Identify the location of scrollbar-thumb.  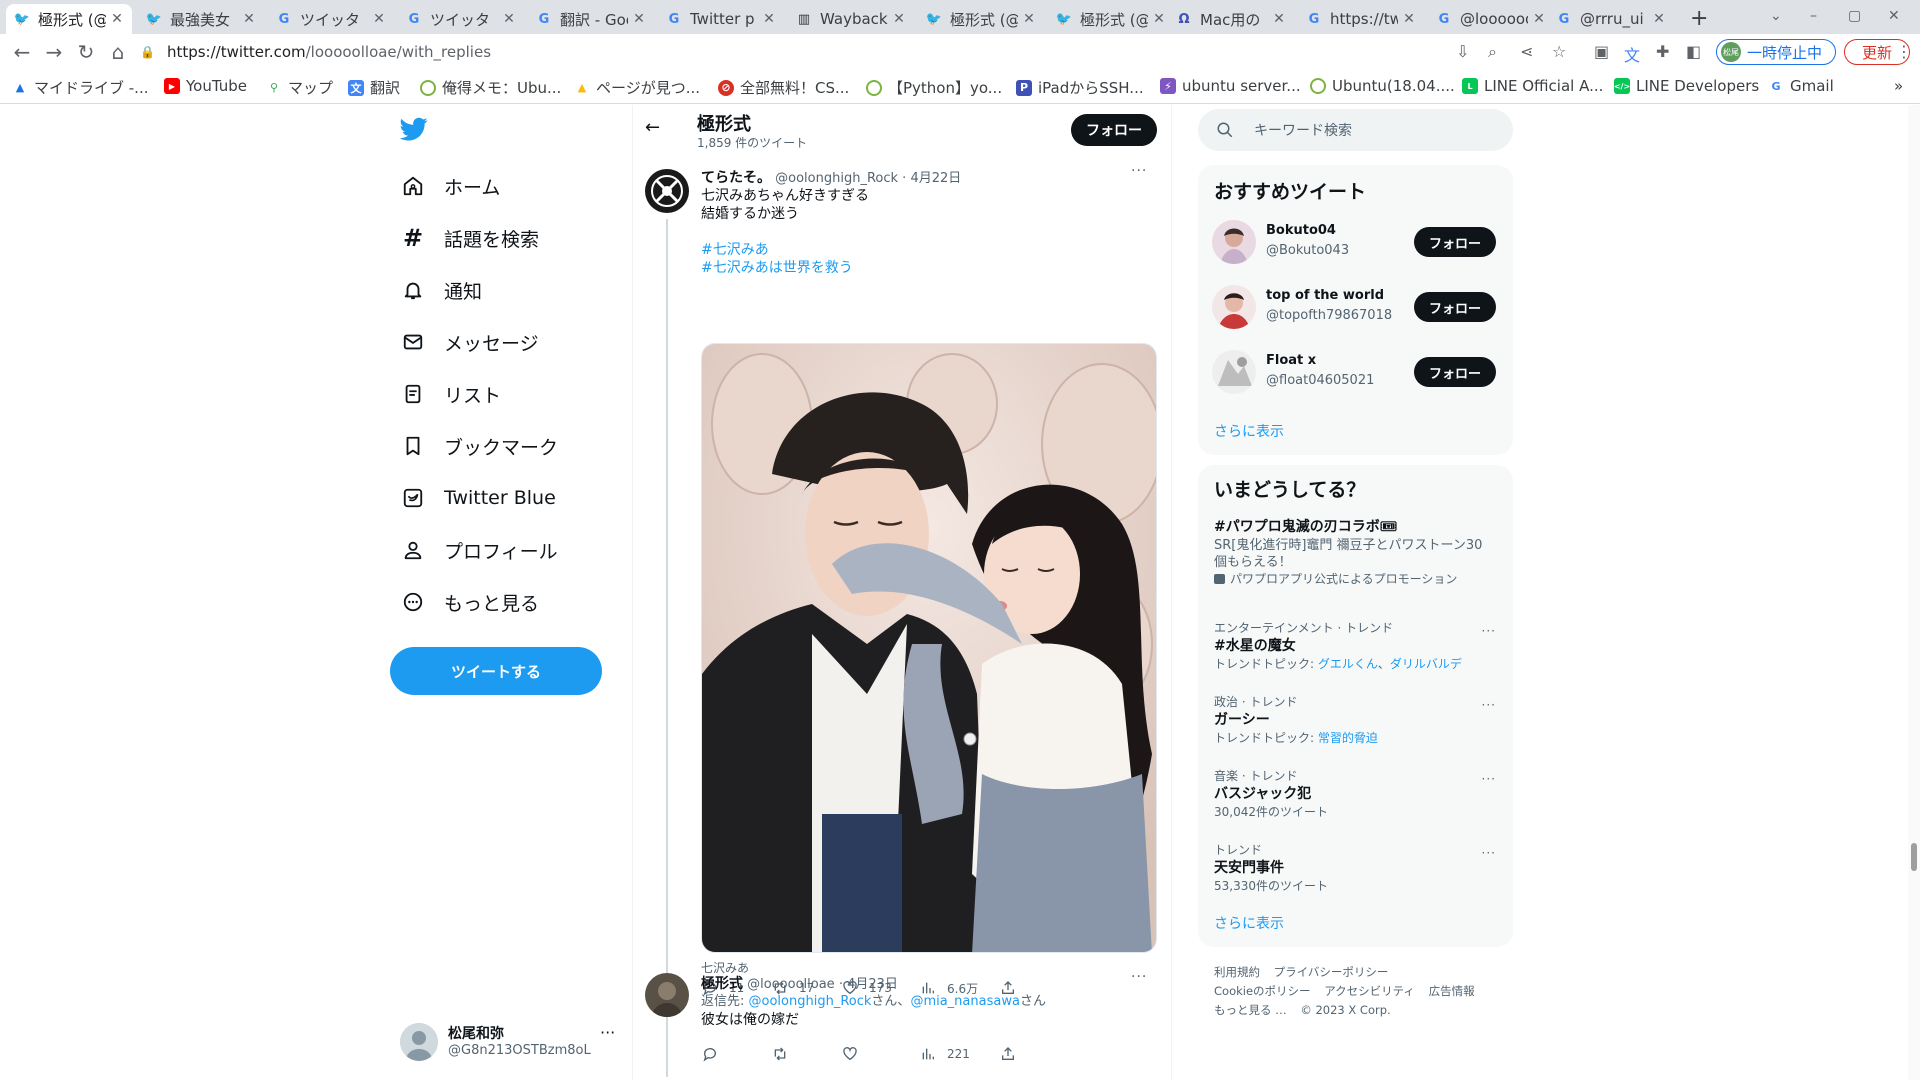
(1914, 857).